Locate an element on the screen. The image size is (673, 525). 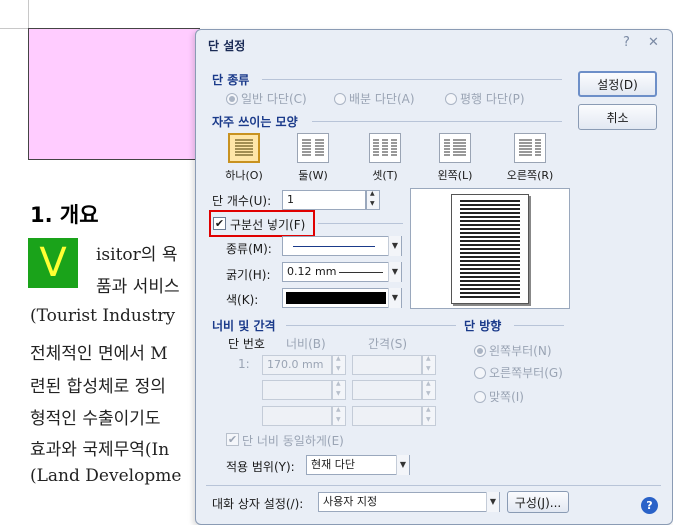
width-header: 너비(B) is located at coordinates (306, 344).